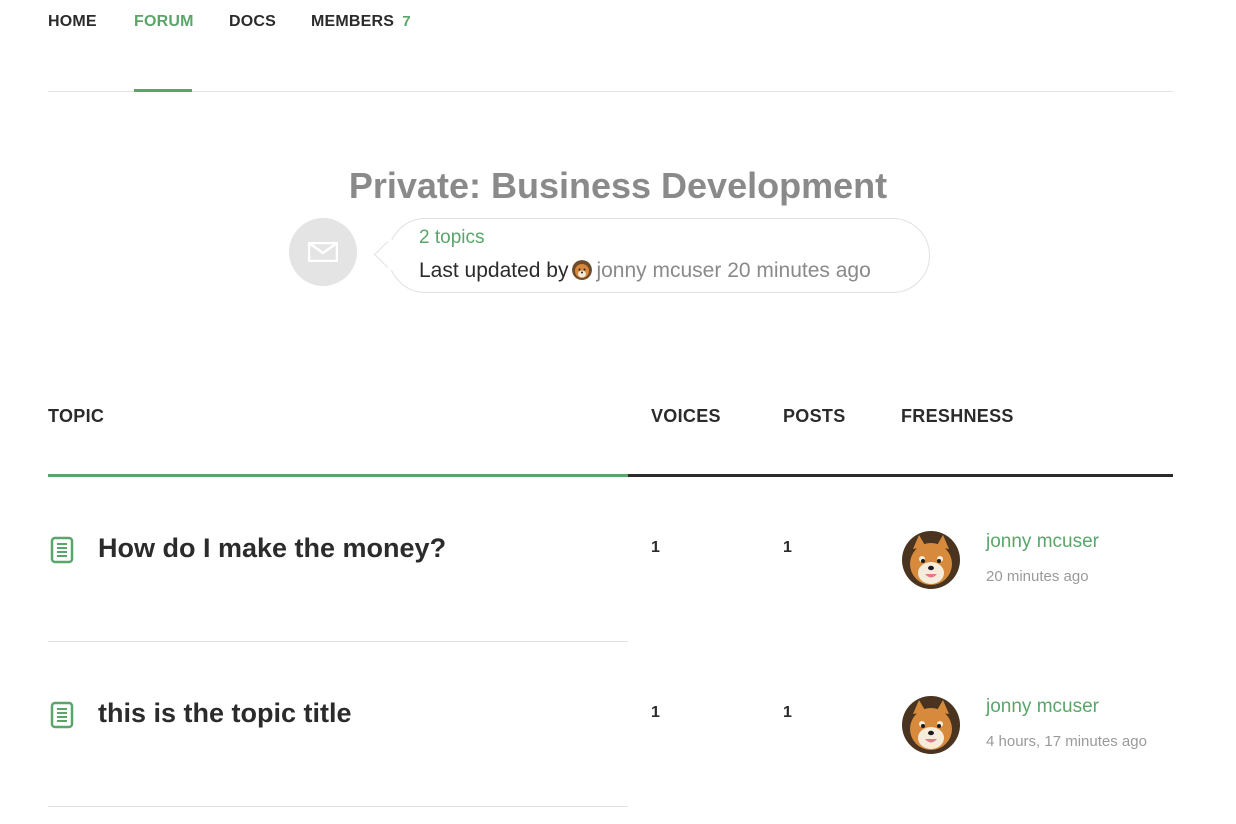 Image resolution: width=1236 pixels, height=824 pixels. What do you see at coordinates (1066, 741) in the screenshot?
I see `freshness-time-link: 4 hours, 17 minutes ago` at bounding box center [1066, 741].